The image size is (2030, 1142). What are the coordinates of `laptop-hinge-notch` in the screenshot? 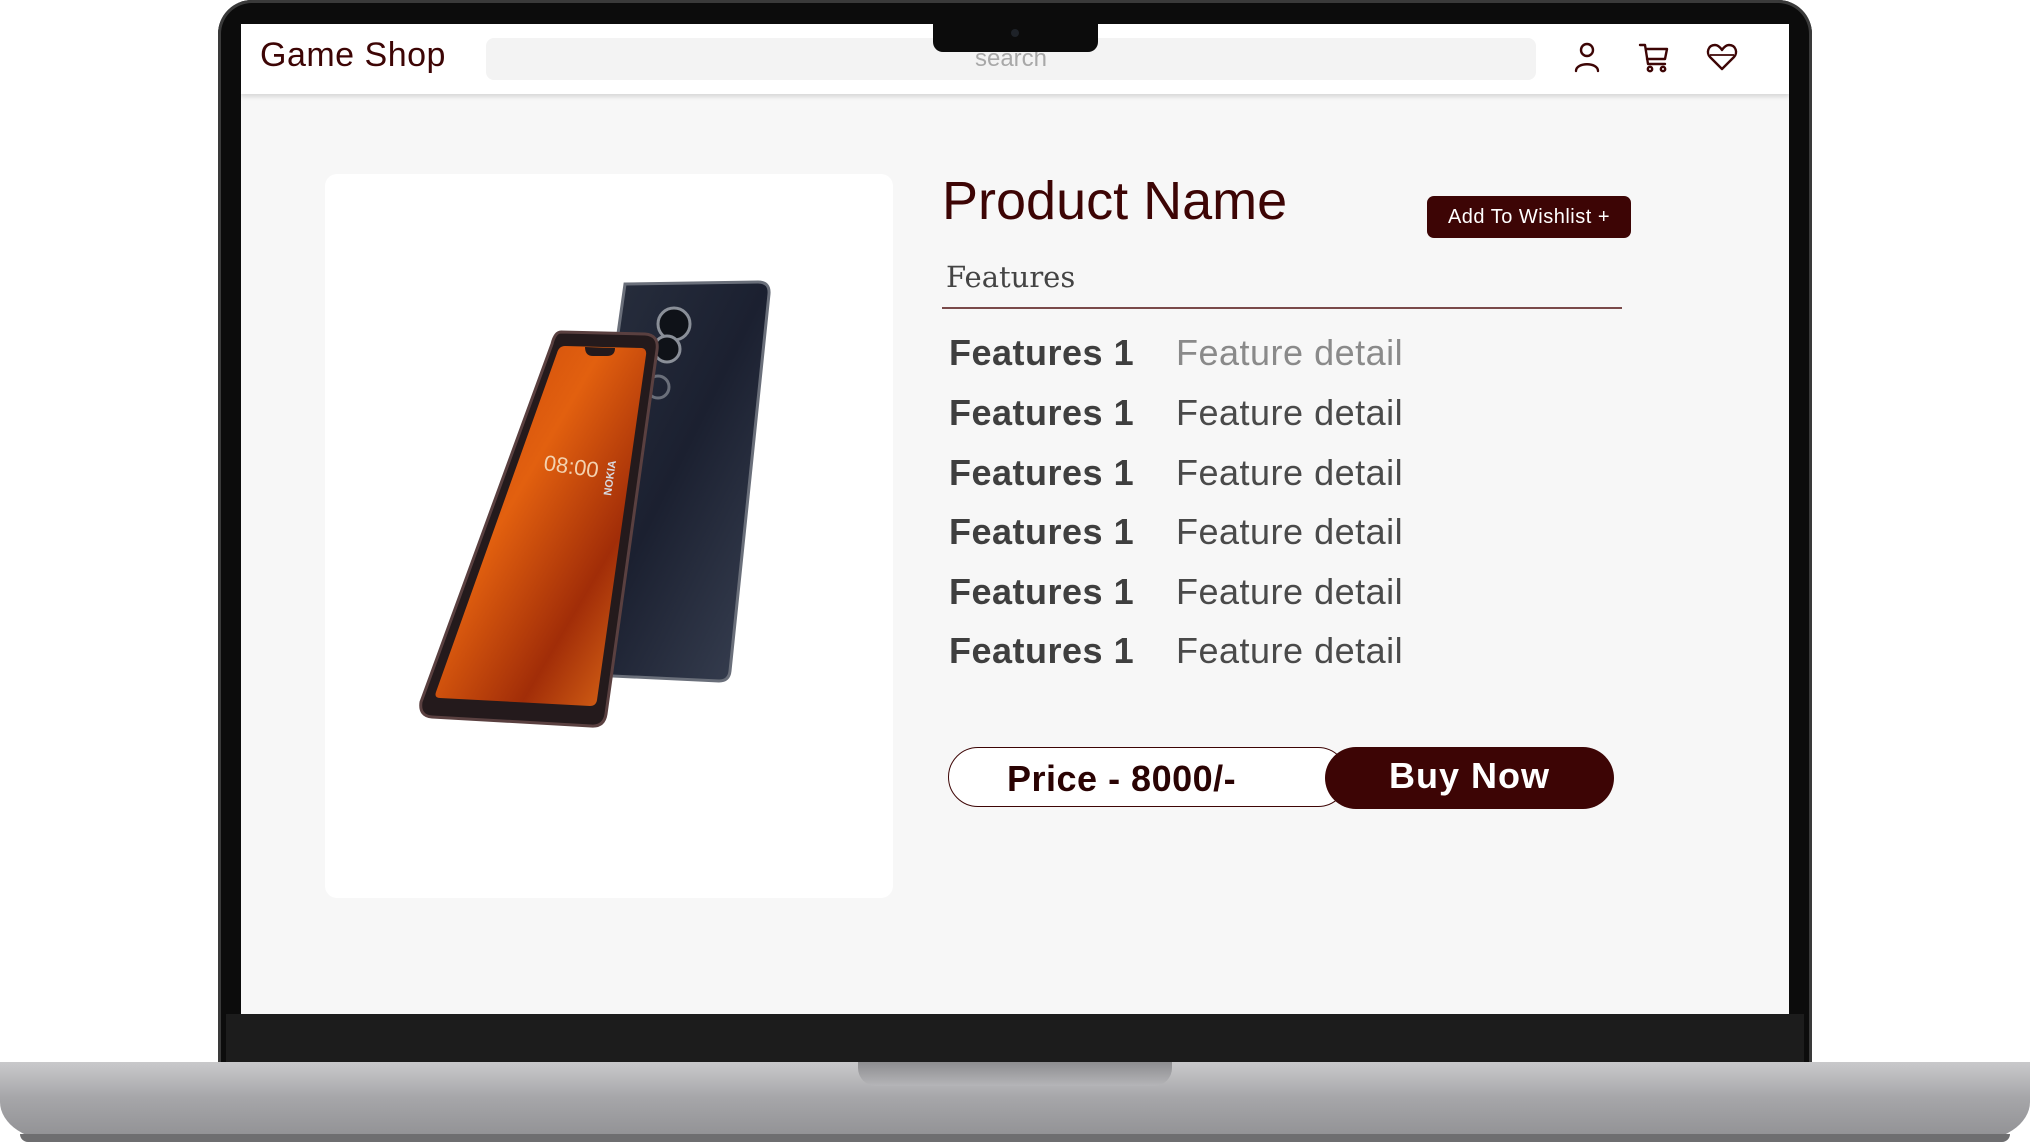 It's located at (1015, 1074).